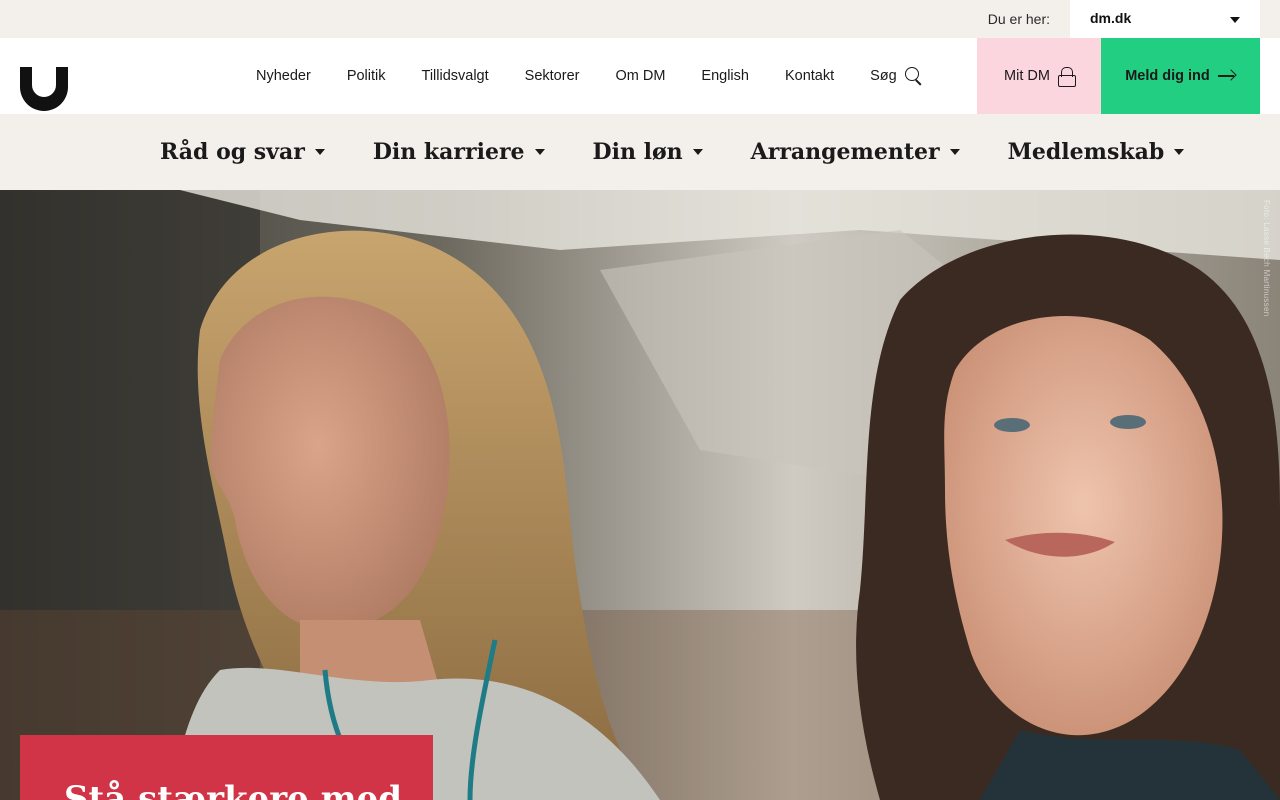 The height and width of the screenshot is (800, 1280). I want to click on nav-link-nyheder: Nyheder, so click(283, 76).